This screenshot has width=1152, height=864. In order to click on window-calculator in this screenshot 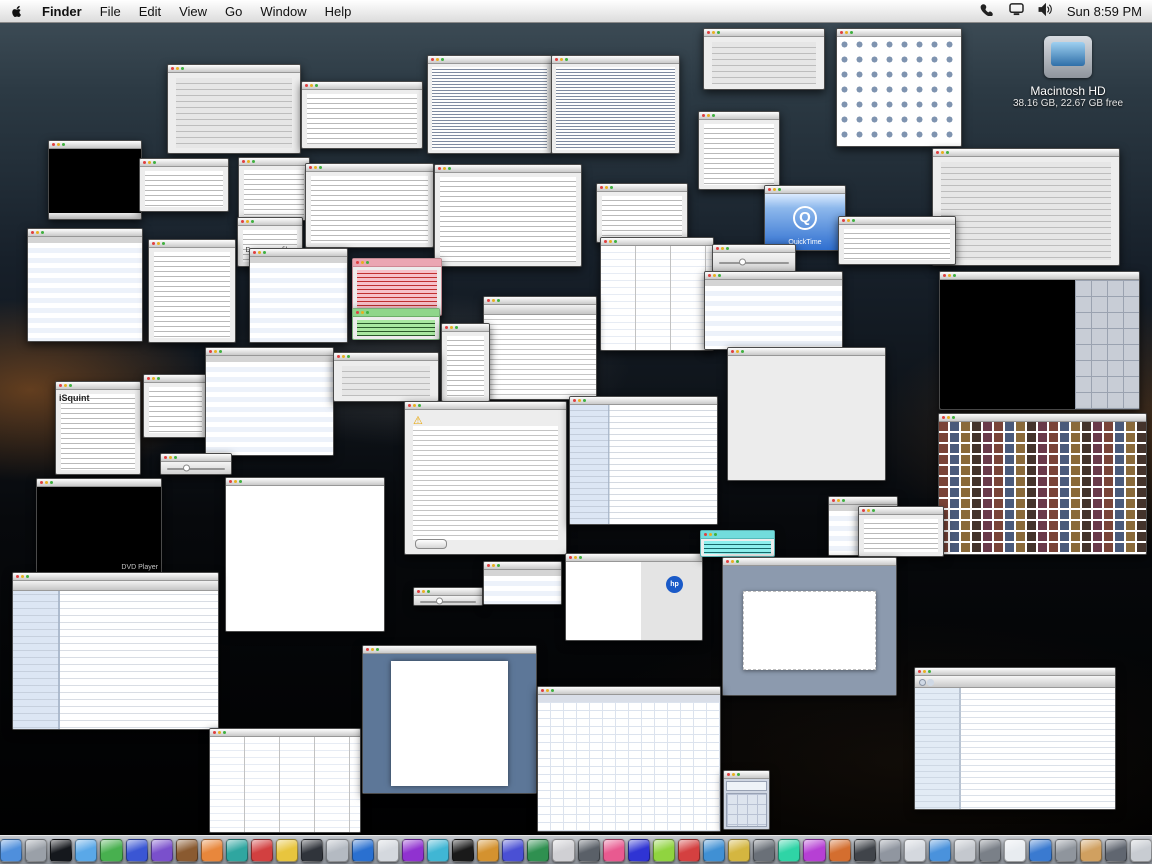, I will do `click(746, 800)`.